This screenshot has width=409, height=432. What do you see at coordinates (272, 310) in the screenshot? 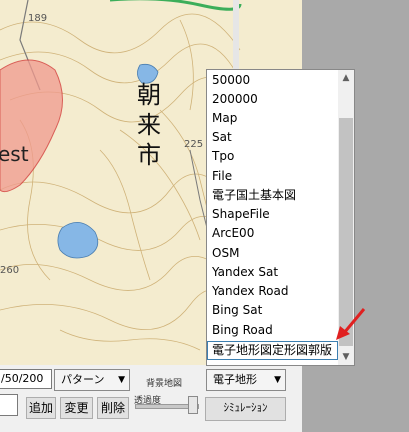
I see `dropdown-option-bing-sat: Bing Sat` at bounding box center [272, 310].